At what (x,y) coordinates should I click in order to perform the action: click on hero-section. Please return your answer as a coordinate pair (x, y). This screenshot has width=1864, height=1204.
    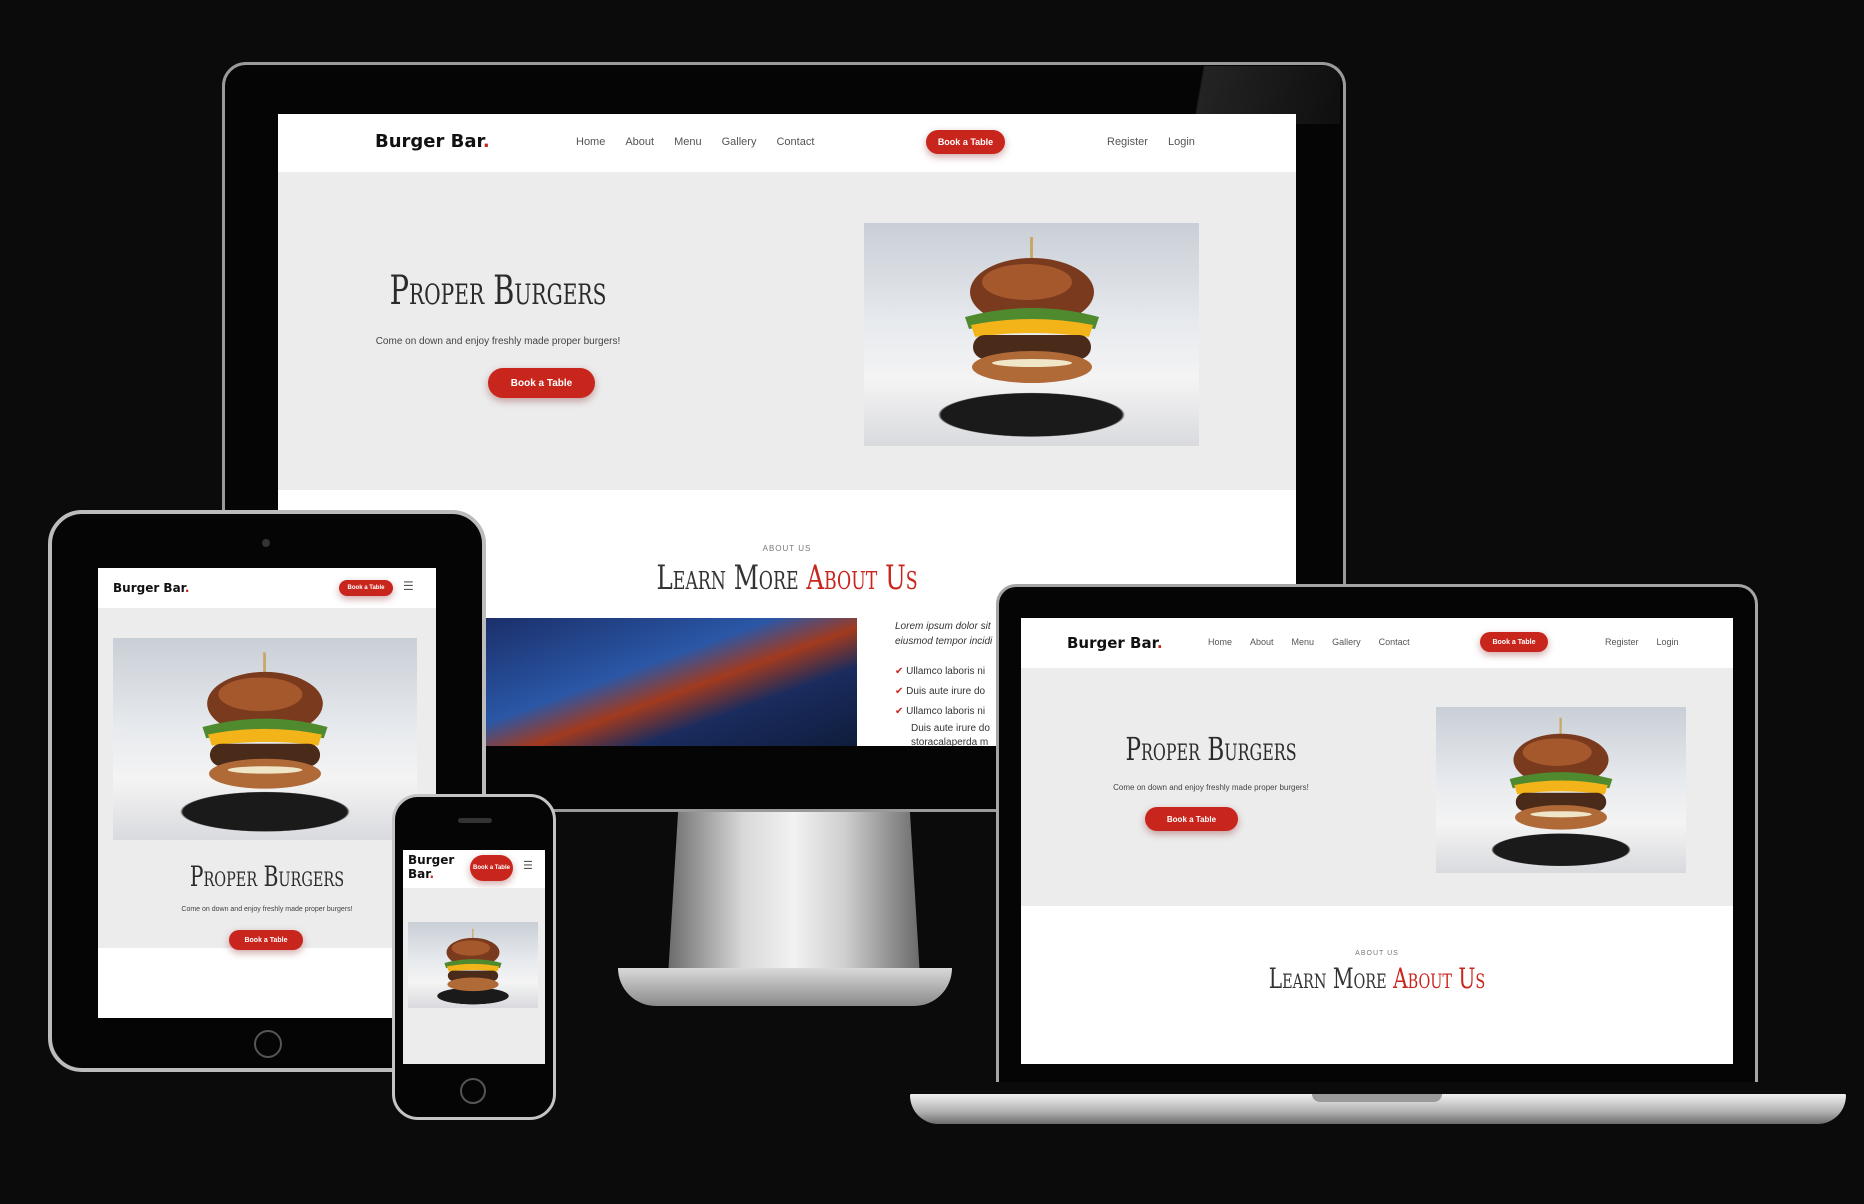
    Looking at the image, I should click on (474, 976).